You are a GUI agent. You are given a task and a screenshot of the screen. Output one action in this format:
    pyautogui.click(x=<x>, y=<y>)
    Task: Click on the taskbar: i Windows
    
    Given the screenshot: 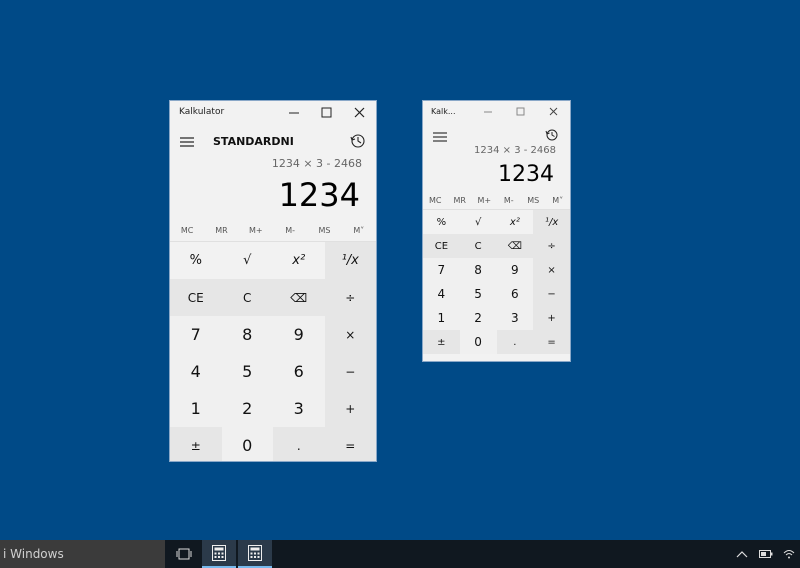 What is the action you would take?
    pyautogui.click(x=400, y=554)
    